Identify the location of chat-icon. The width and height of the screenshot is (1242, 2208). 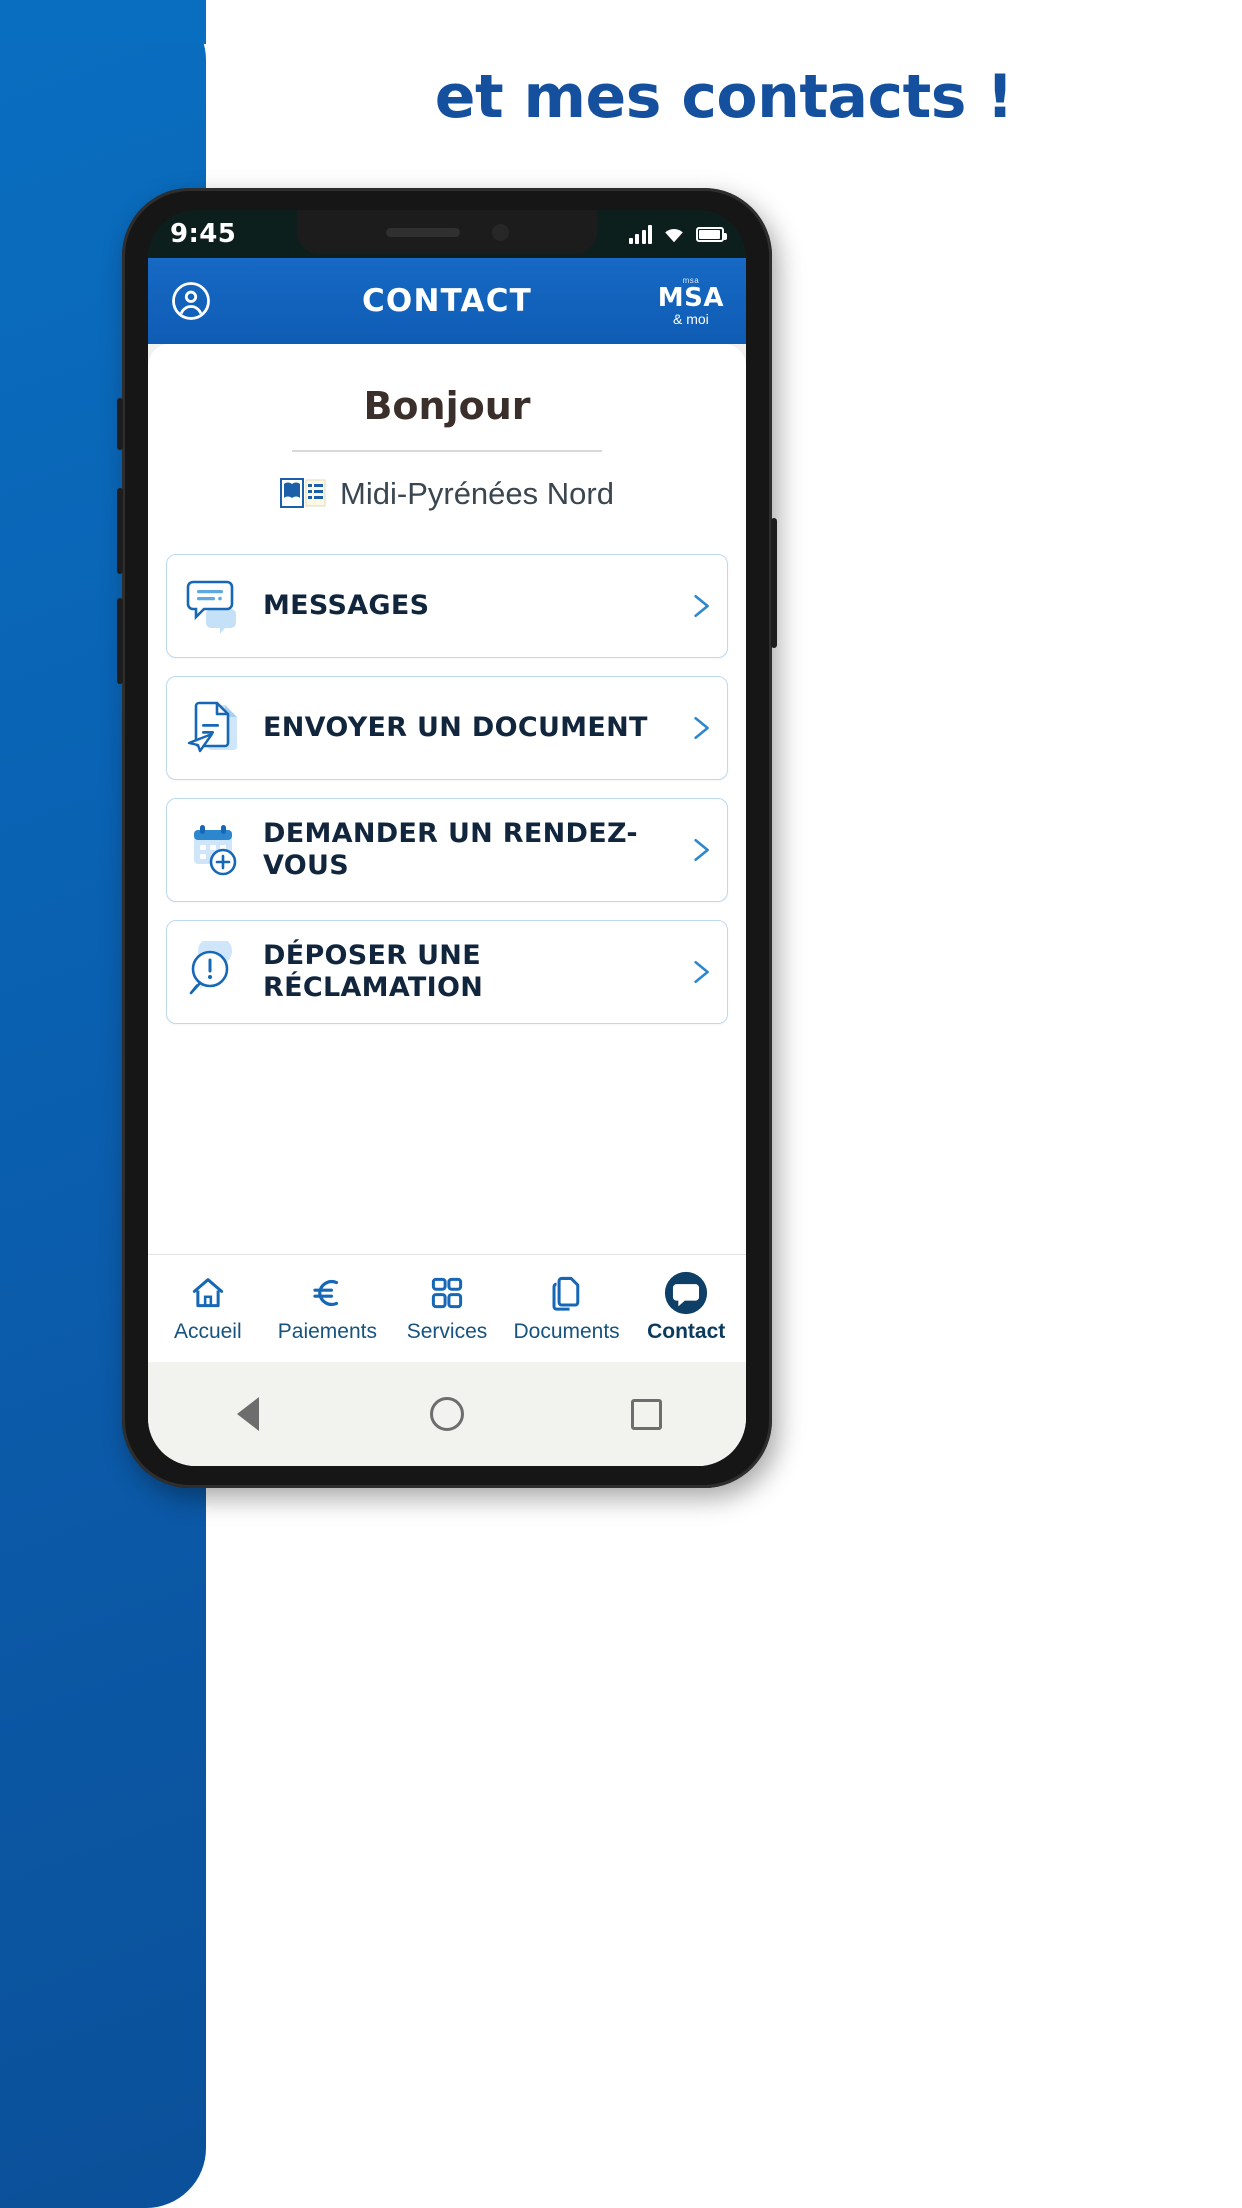
(686, 1293).